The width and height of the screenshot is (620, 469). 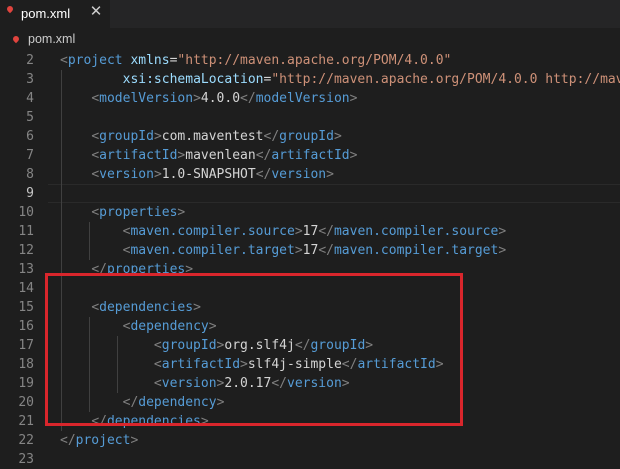 What do you see at coordinates (26, 231) in the screenshot?
I see `line-number: 11` at bounding box center [26, 231].